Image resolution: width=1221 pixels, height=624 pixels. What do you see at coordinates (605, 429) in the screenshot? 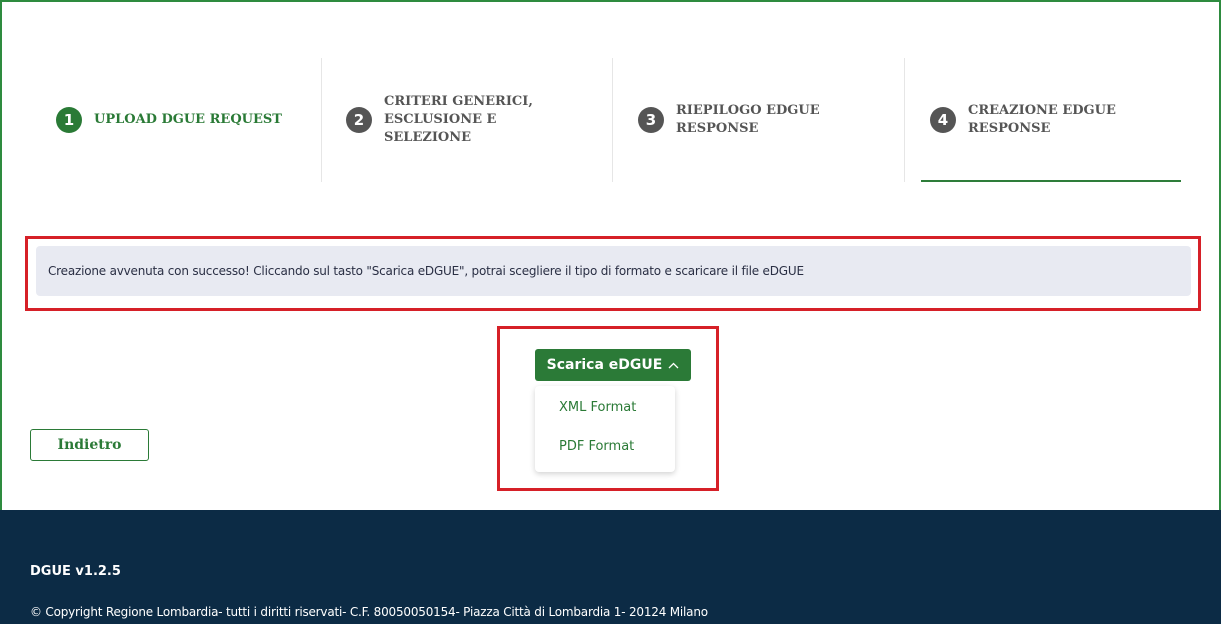
I see `download-format-menu: XML Format PDF Format` at bounding box center [605, 429].